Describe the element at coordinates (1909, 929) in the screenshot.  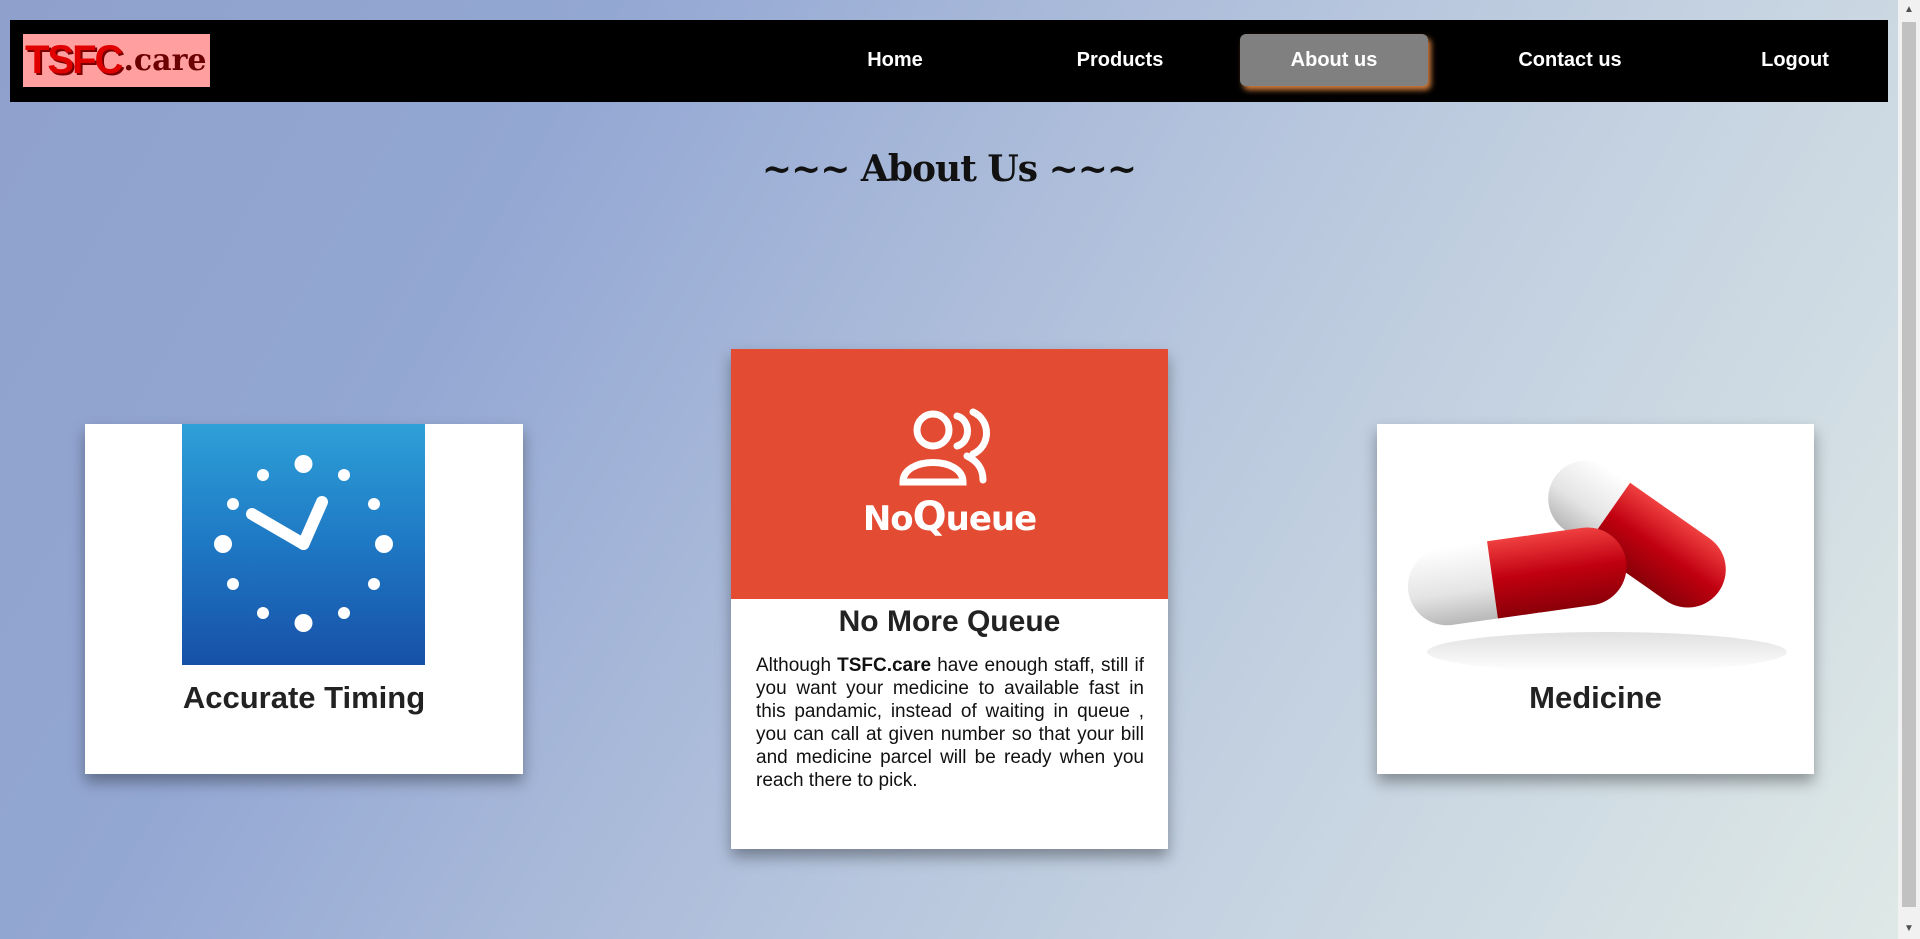
I see `scroll-down-icon: ▼` at that location.